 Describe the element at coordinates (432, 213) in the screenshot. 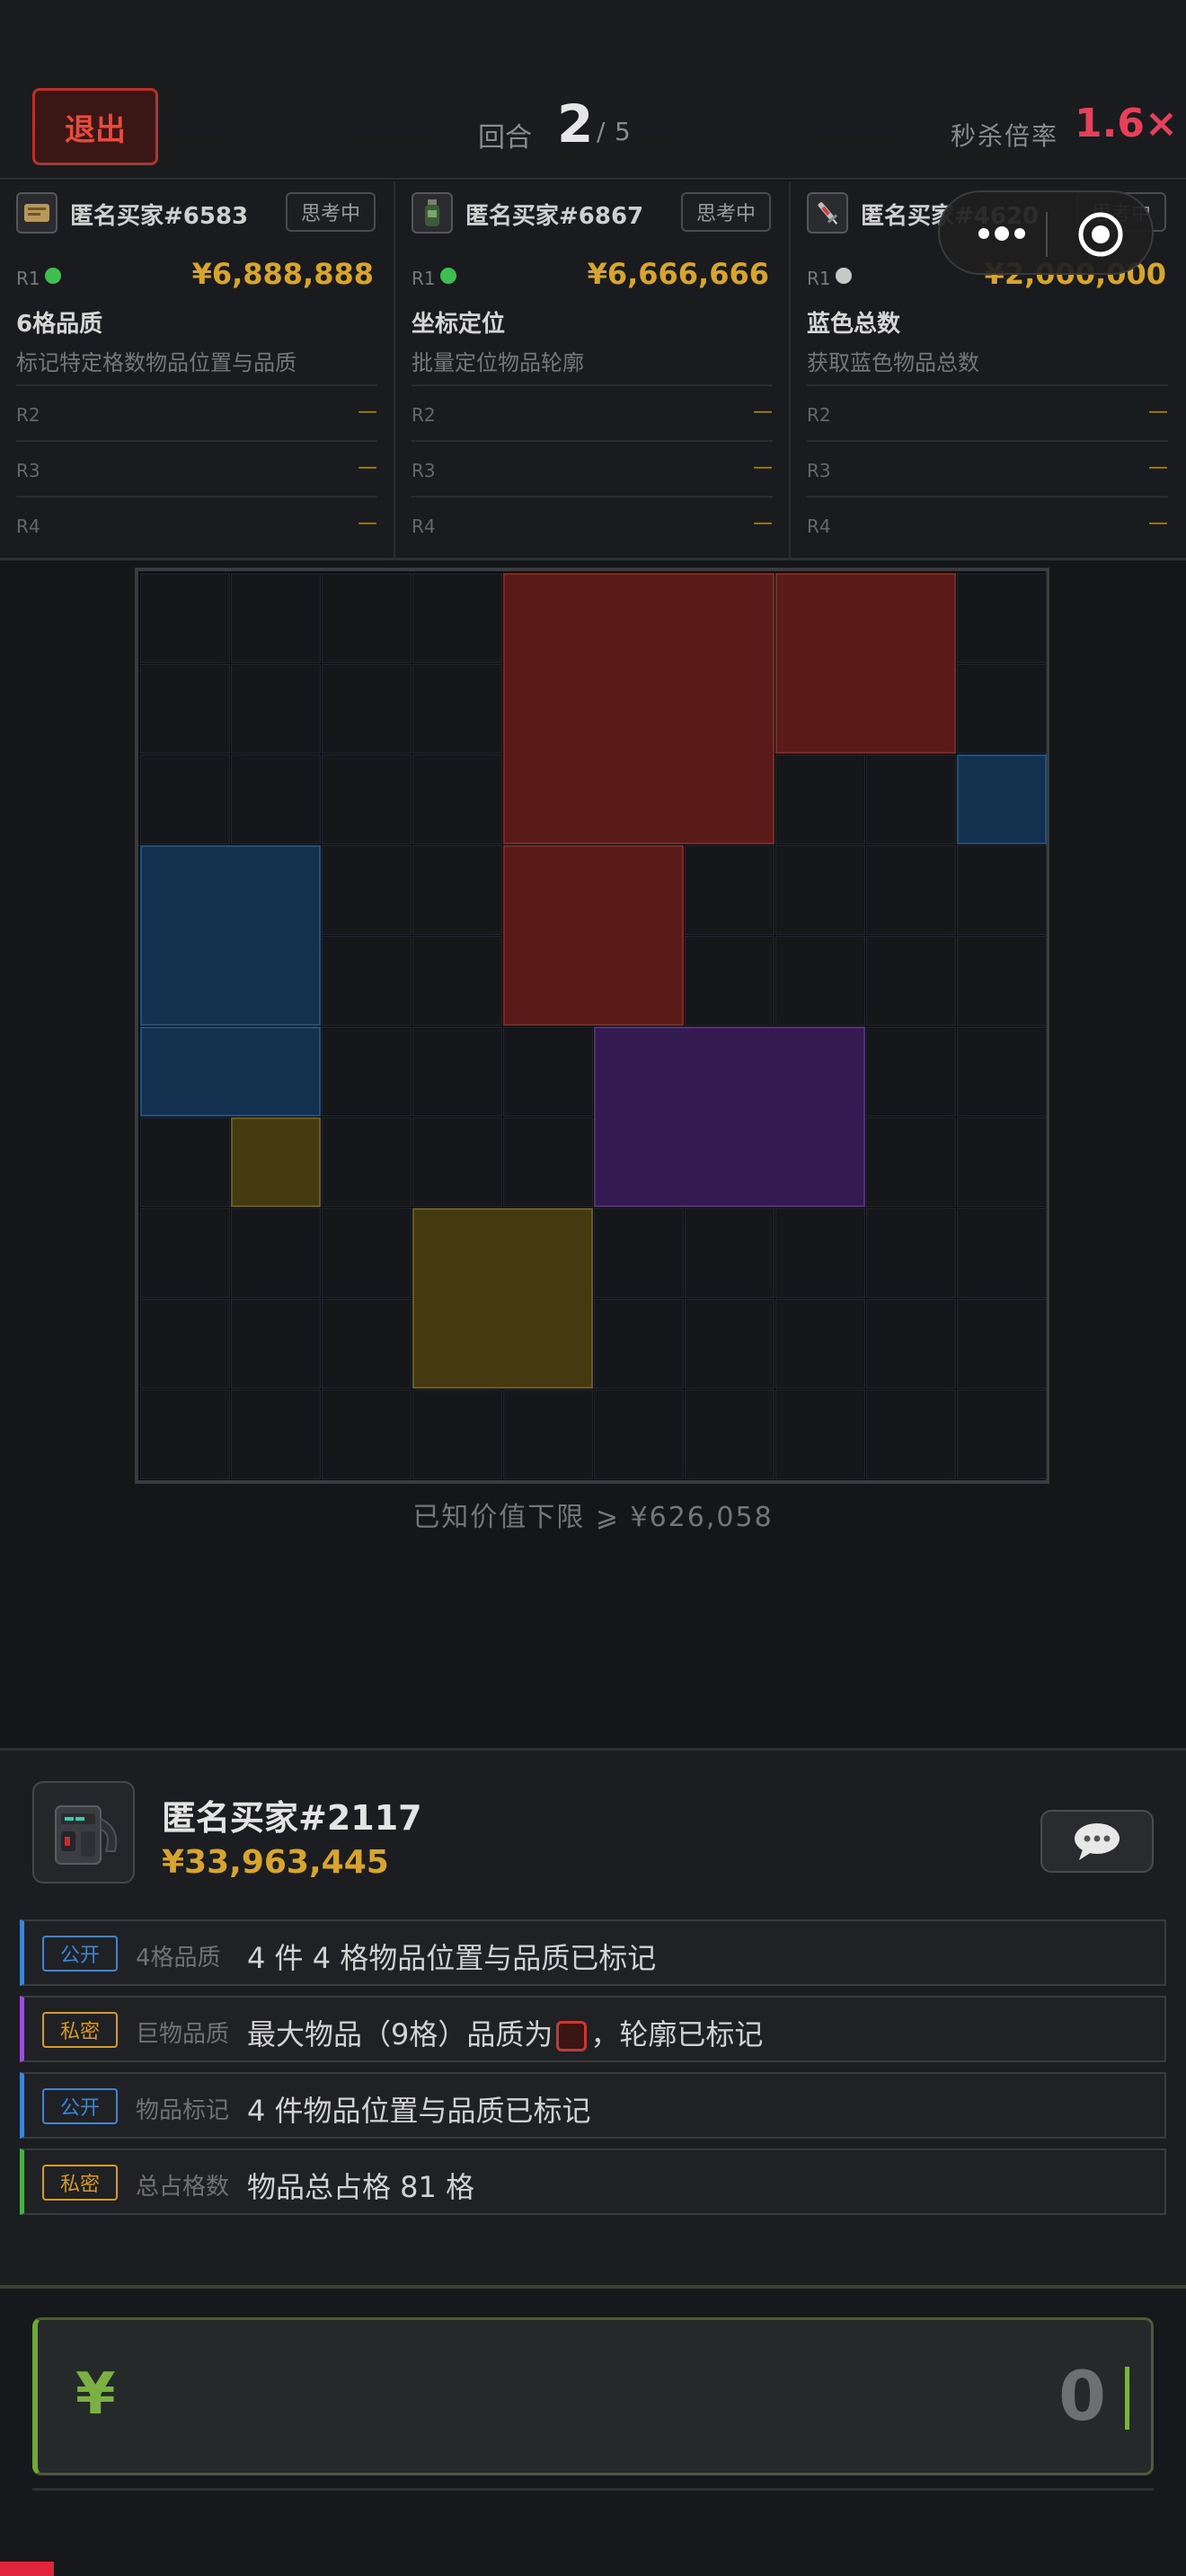

I see `bottle-item-icon` at that location.